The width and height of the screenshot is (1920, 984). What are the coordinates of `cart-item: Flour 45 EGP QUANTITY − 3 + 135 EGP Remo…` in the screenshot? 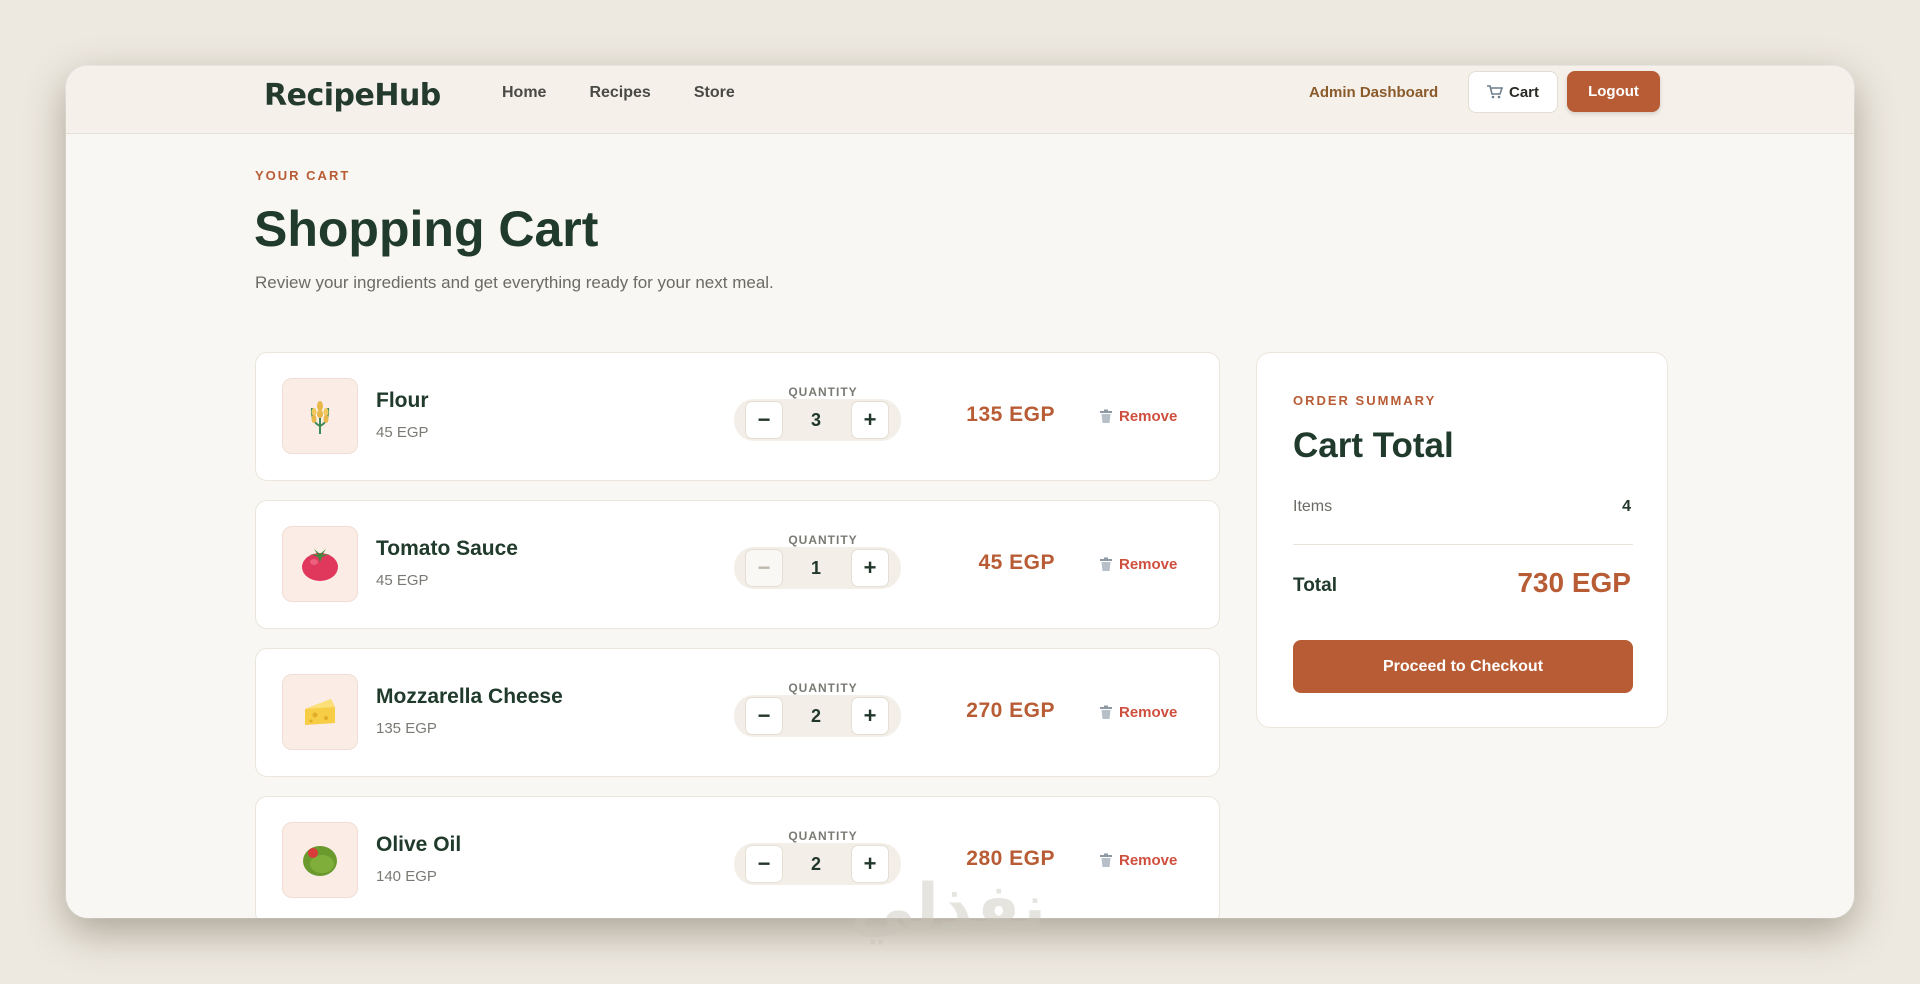 It's located at (737, 416).